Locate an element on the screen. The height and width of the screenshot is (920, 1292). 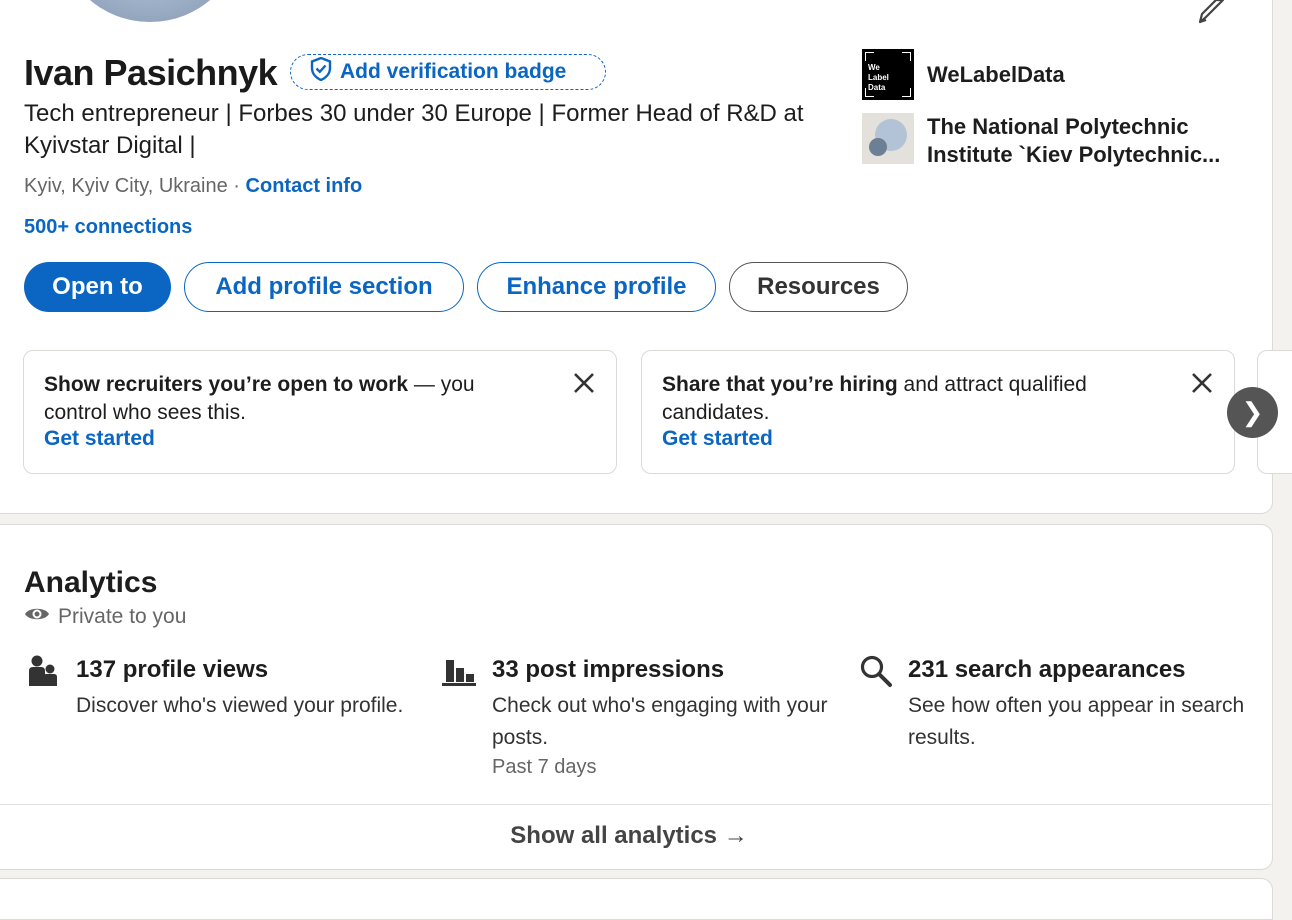
org-welabeldata-name: WeLabelData is located at coordinates (996, 75).